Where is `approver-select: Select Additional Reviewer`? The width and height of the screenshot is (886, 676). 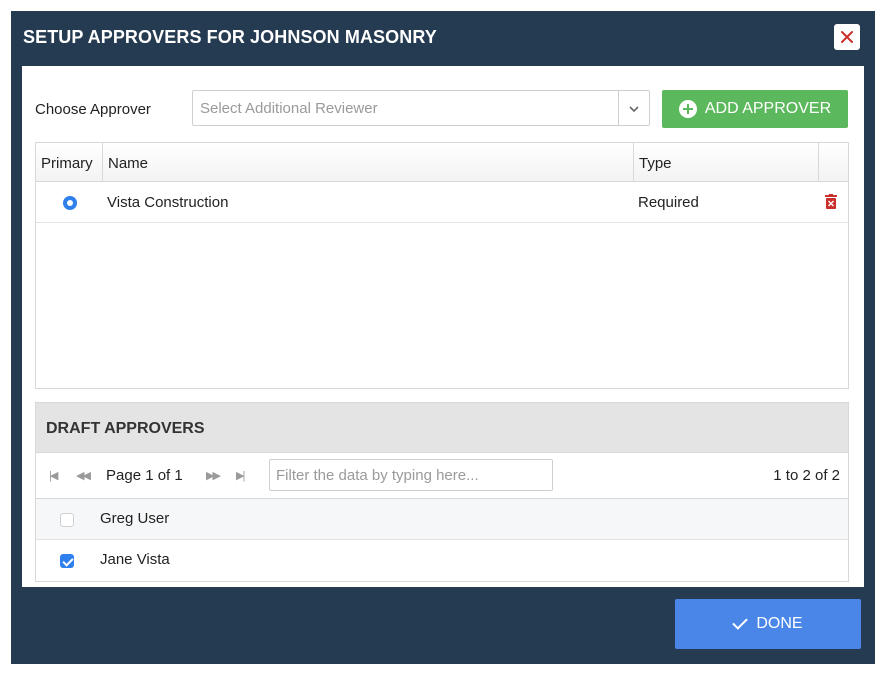 approver-select: Select Additional Reviewer is located at coordinates (421, 108).